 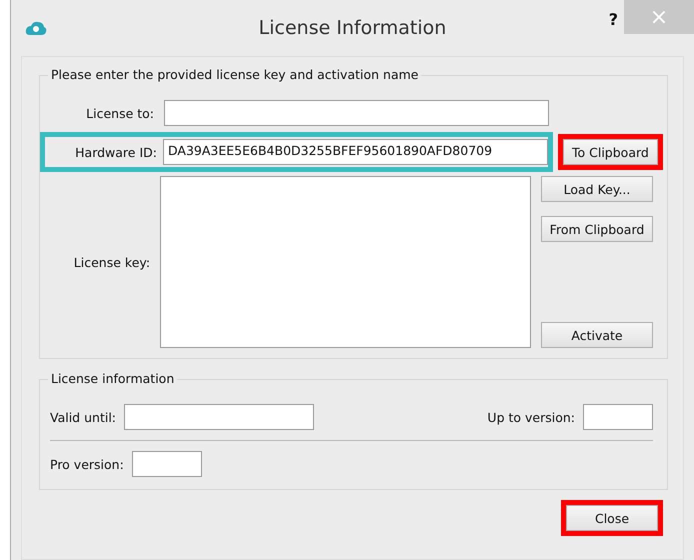 I want to click on action-button: From Clipboard, so click(x=597, y=229).